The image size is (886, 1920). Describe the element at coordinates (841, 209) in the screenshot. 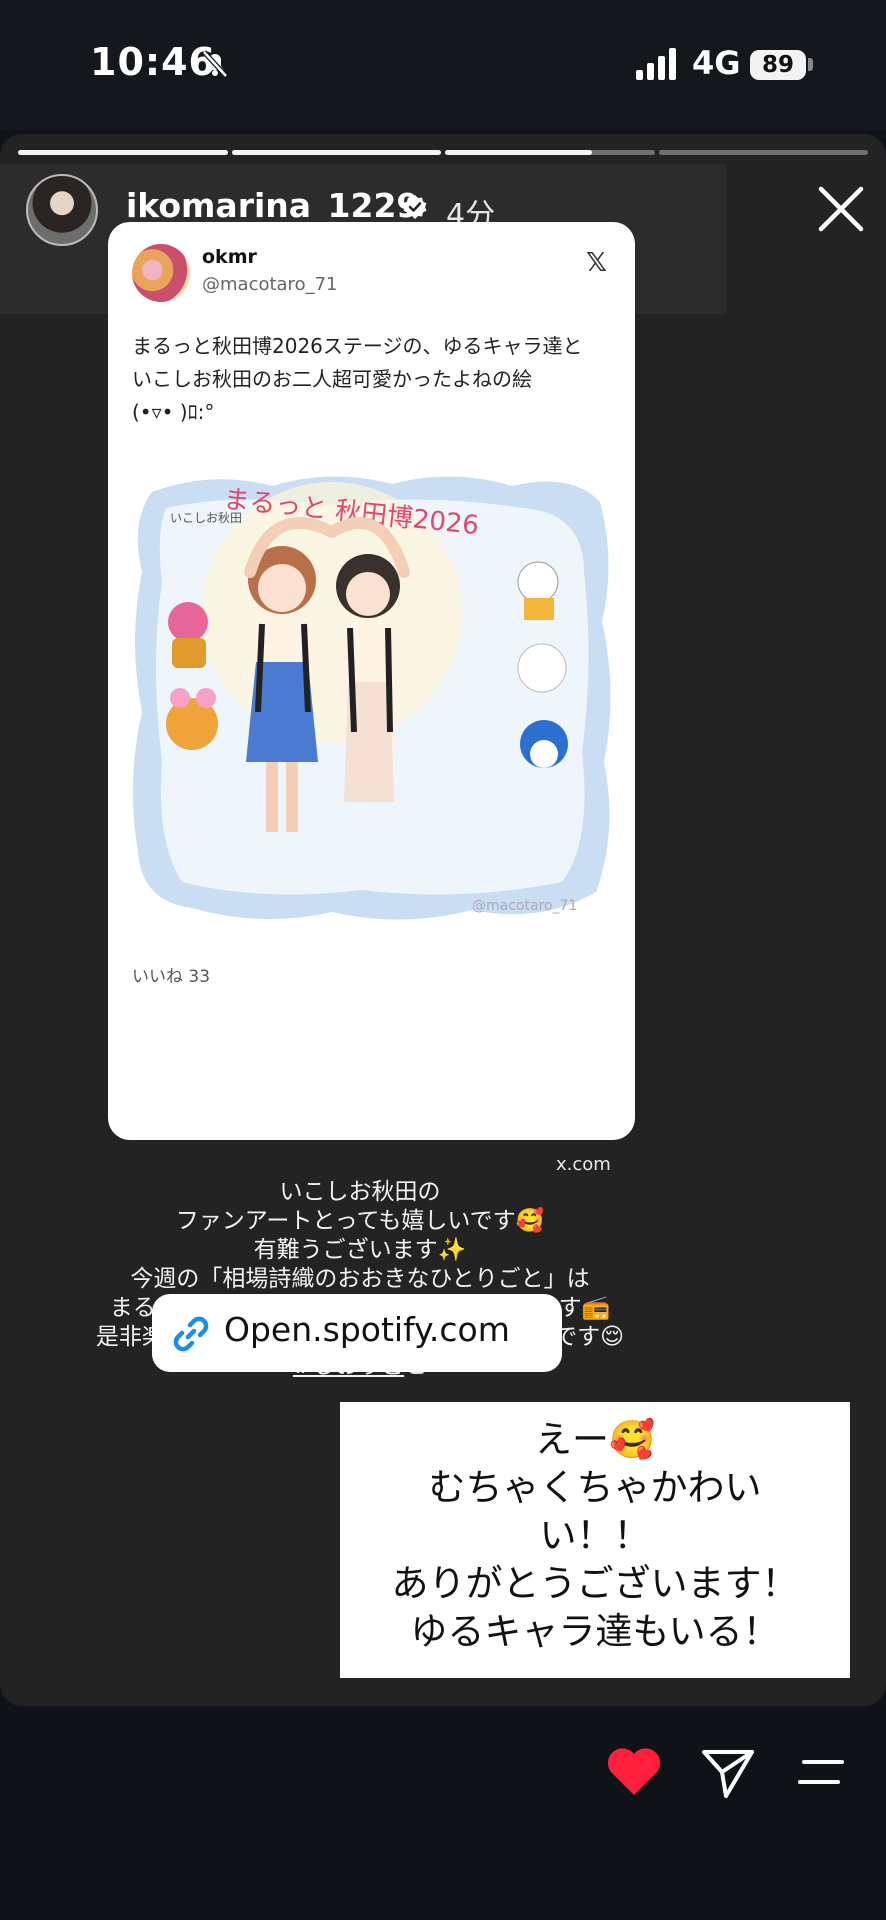

I see `close-icon` at that location.